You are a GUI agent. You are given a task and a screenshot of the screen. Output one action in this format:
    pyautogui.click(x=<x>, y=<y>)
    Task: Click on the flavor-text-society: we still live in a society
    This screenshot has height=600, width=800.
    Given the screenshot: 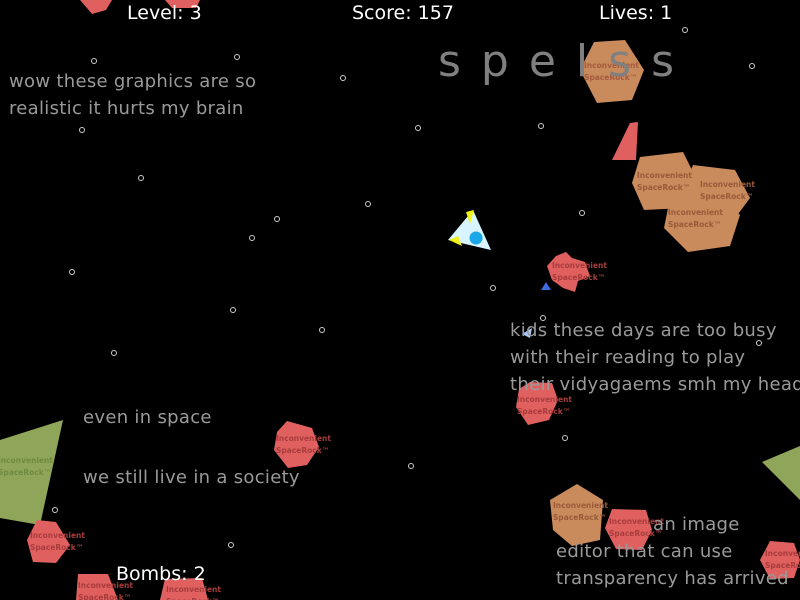 What is the action you would take?
    pyautogui.click(x=191, y=477)
    